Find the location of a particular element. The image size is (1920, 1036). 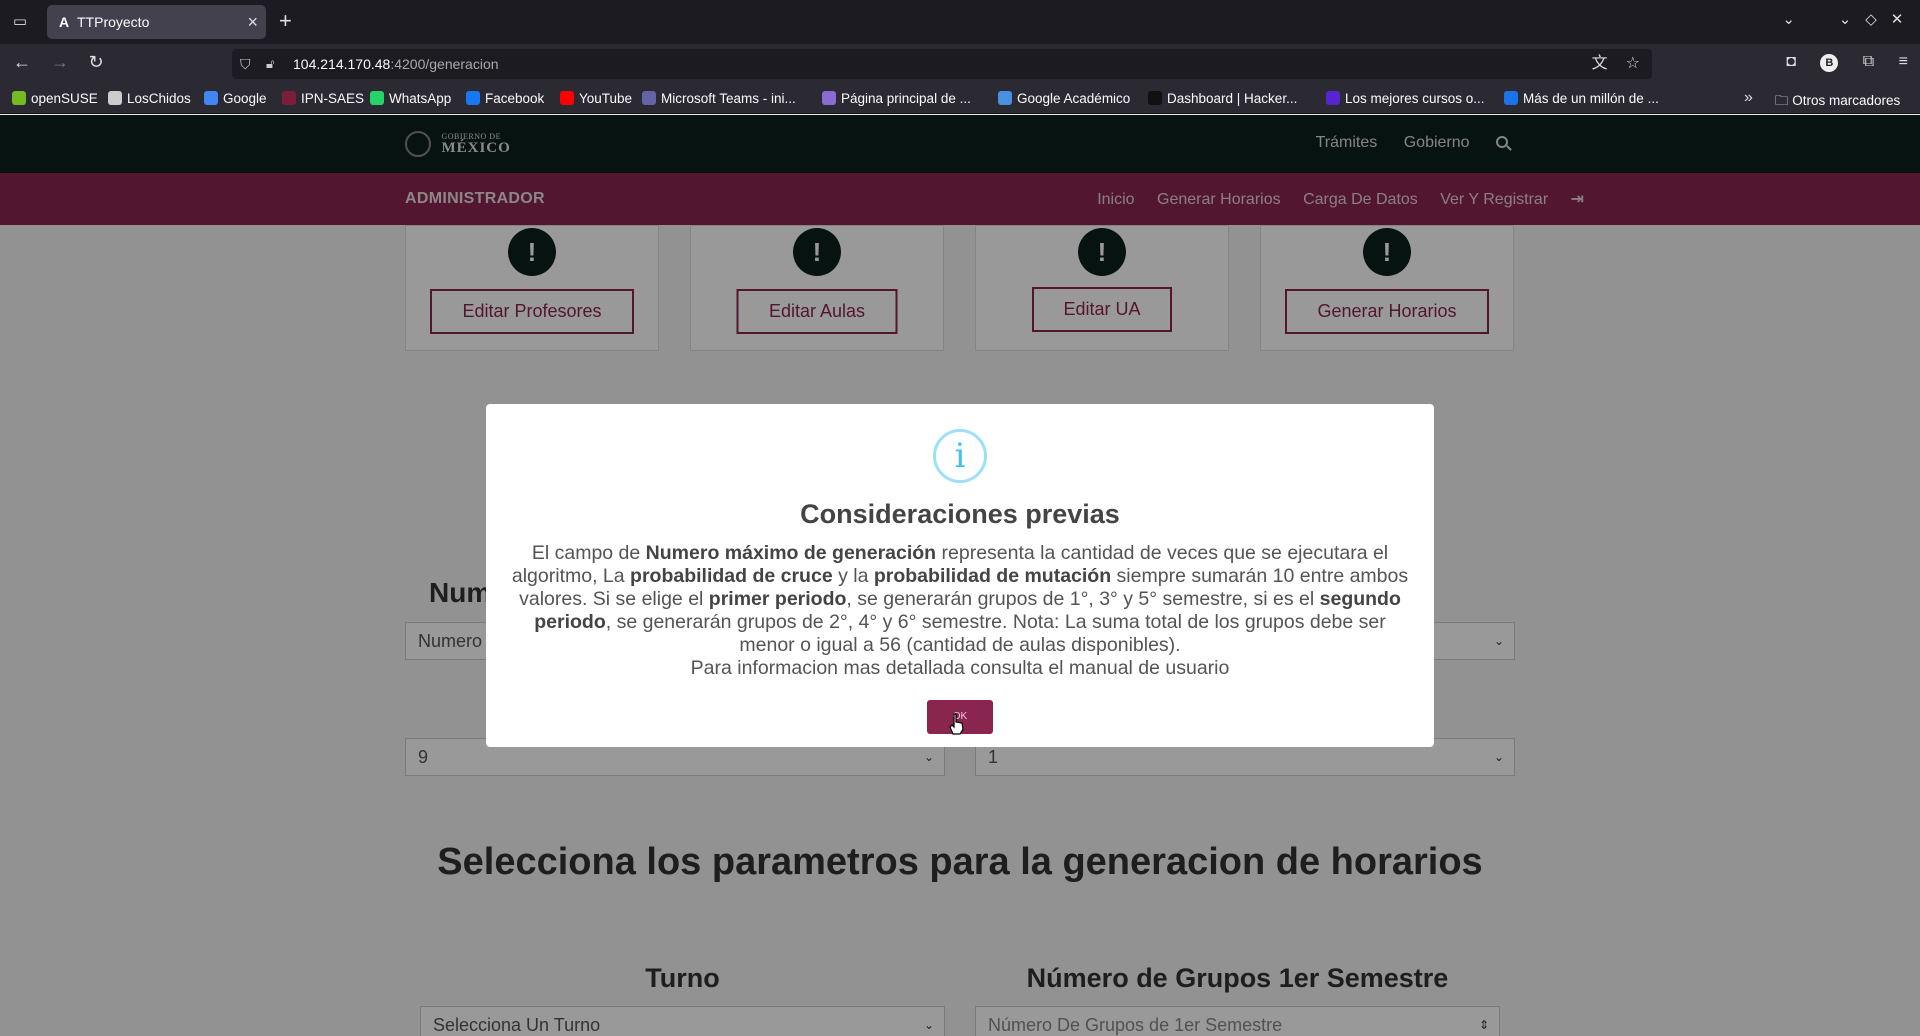

toolbar-right: ◘ B ⧉ ≡ is located at coordinates (1837, 62).